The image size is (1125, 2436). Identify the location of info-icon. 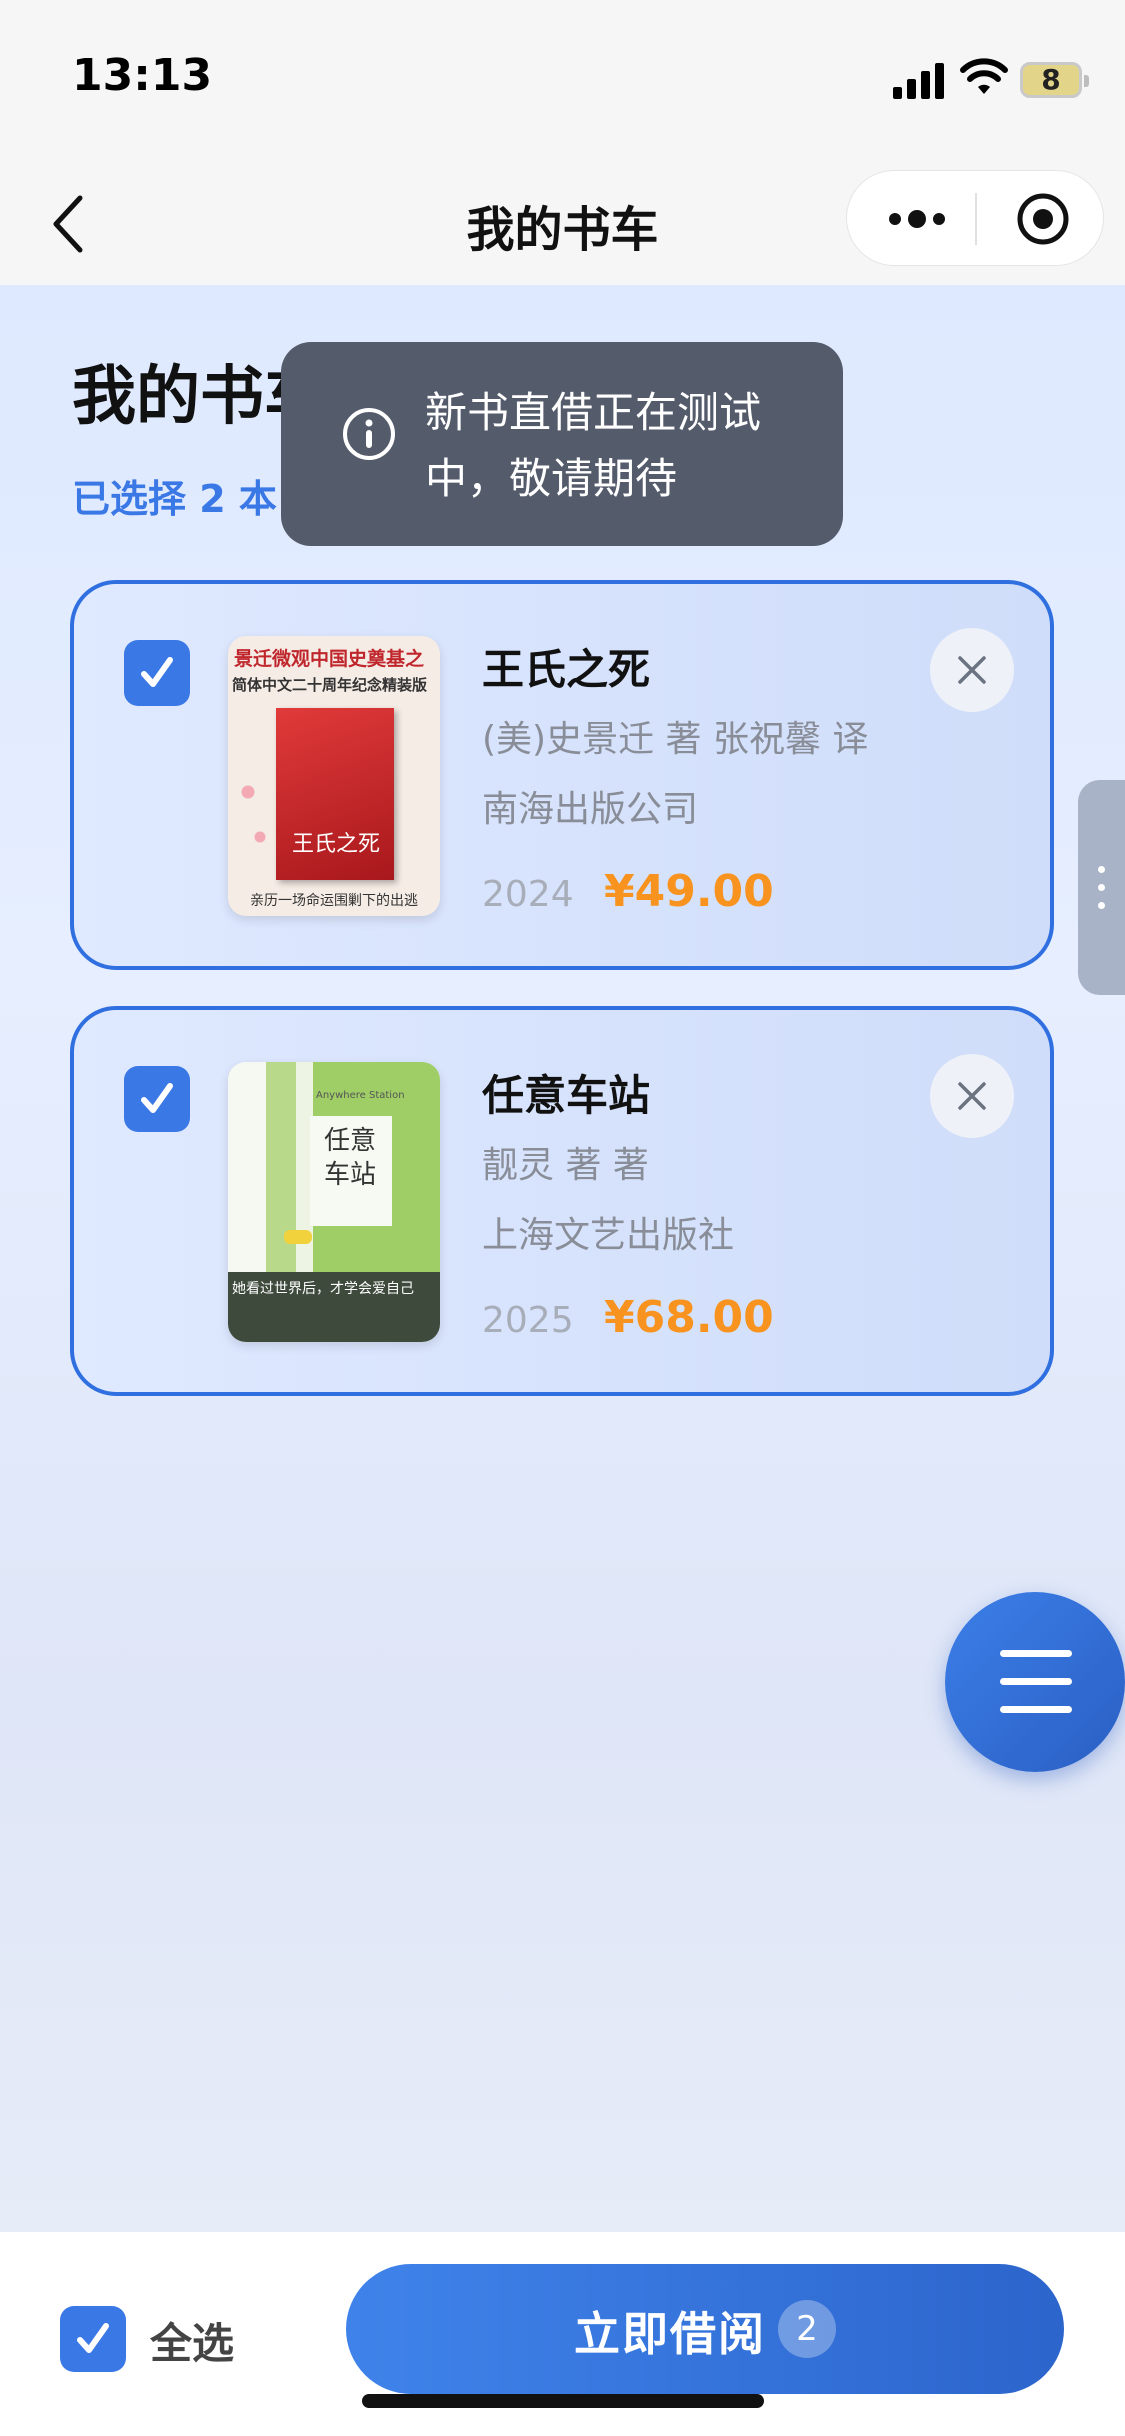
(369, 434).